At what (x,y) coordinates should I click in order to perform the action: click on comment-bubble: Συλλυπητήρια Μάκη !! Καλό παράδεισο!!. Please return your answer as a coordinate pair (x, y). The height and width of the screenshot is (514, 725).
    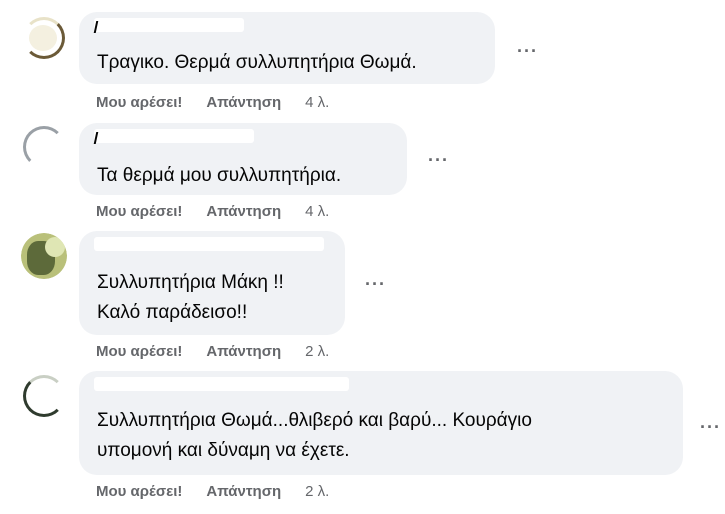
    Looking at the image, I should click on (212, 283).